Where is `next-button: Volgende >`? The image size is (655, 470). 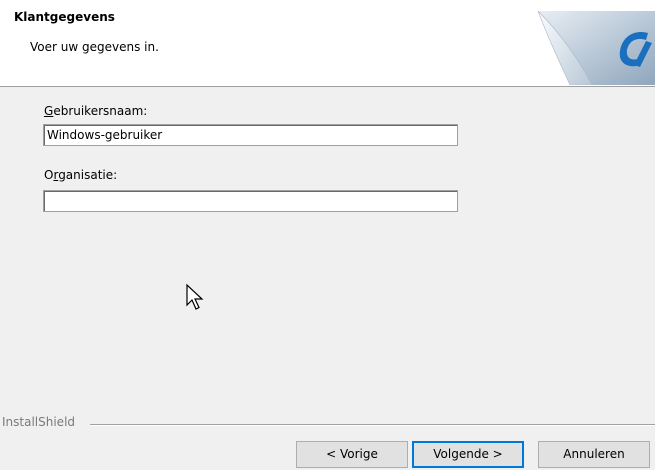
next-button: Volgende > is located at coordinates (468, 454).